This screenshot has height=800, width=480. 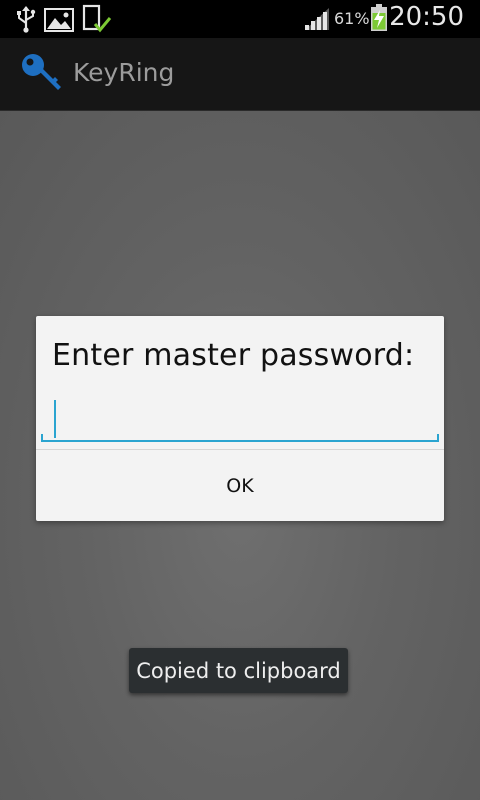 I want to click on field-underline, so click(x=240, y=441).